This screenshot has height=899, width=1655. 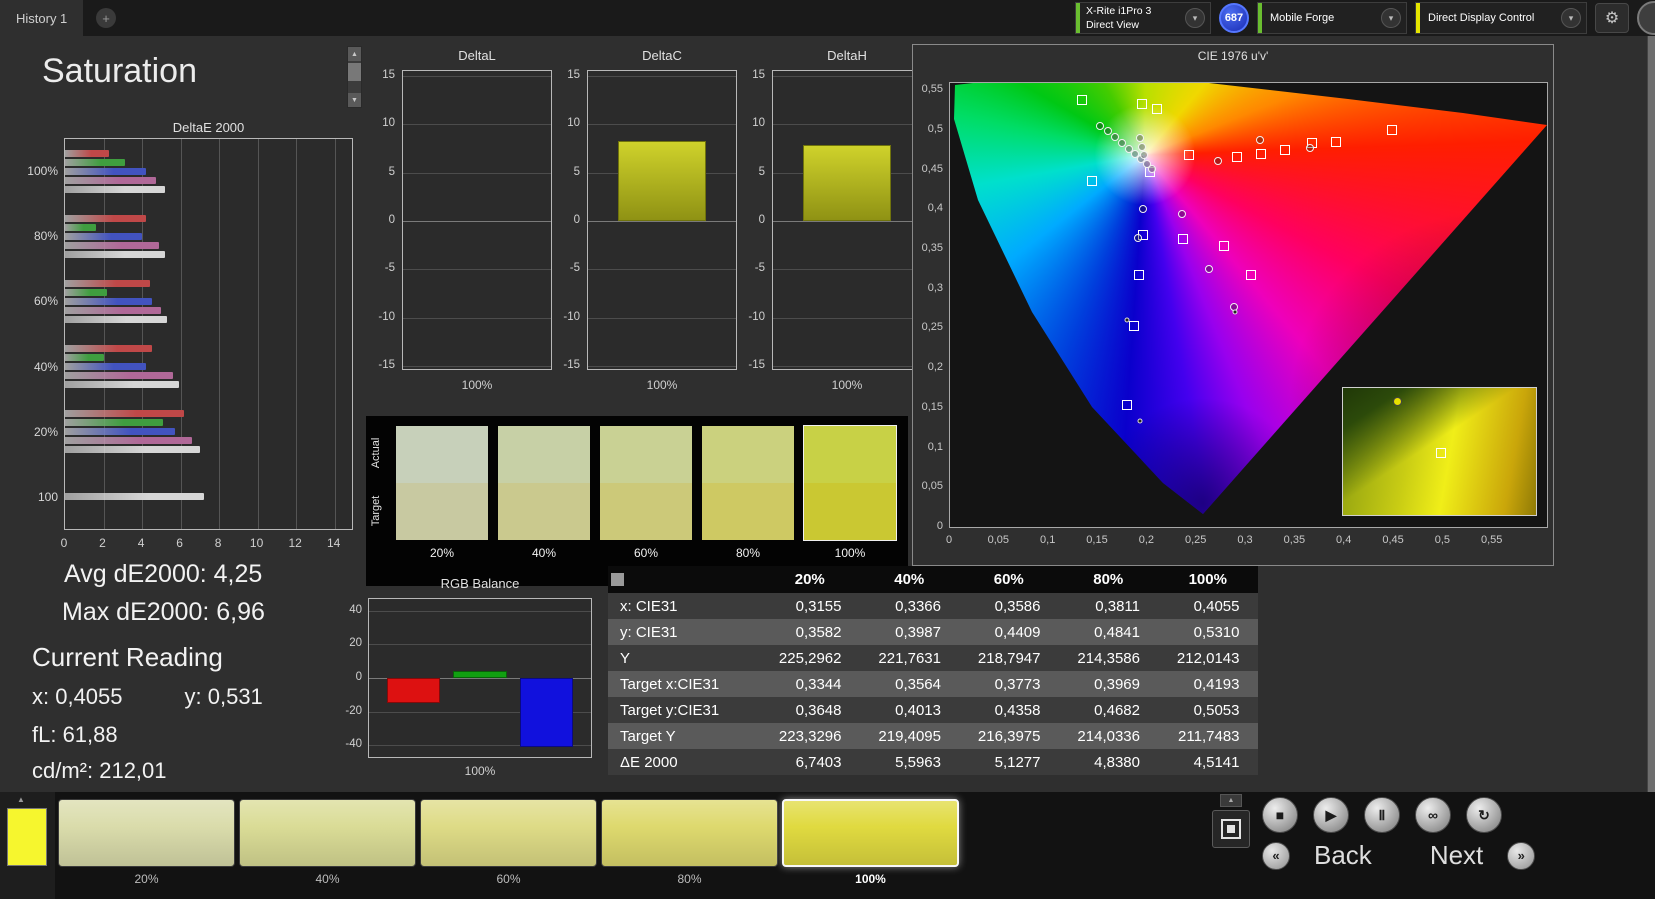 I want to click on patch-button: 80%, so click(x=689, y=842).